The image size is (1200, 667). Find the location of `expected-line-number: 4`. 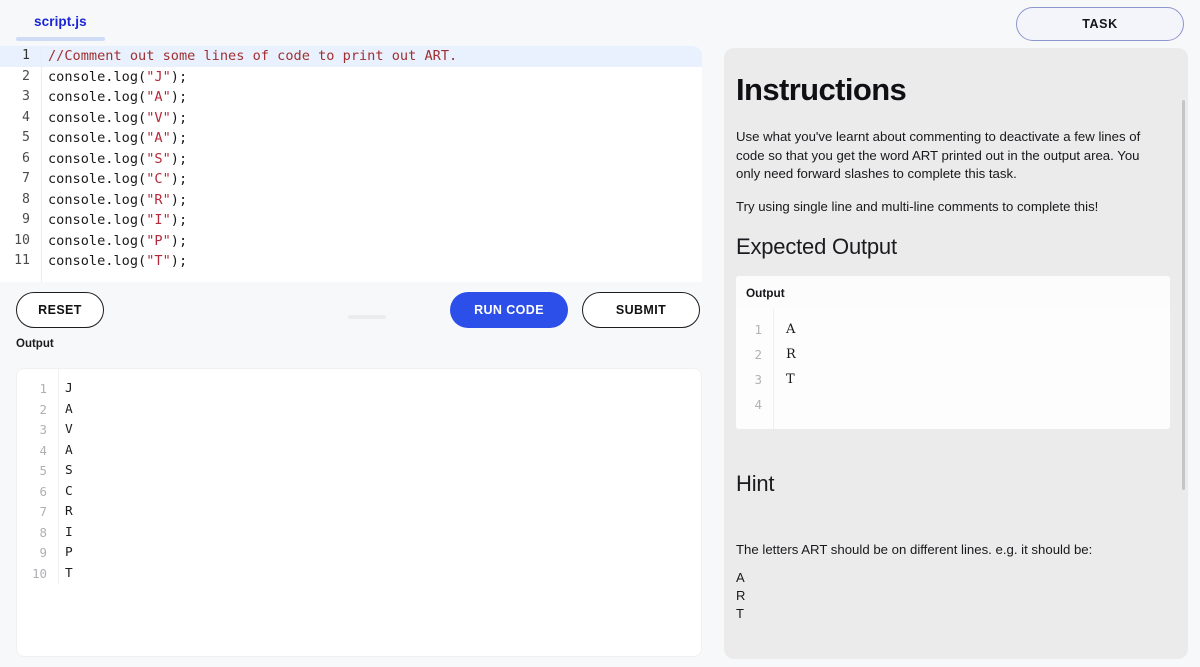

expected-line-number: 4 is located at coordinates (758, 404).